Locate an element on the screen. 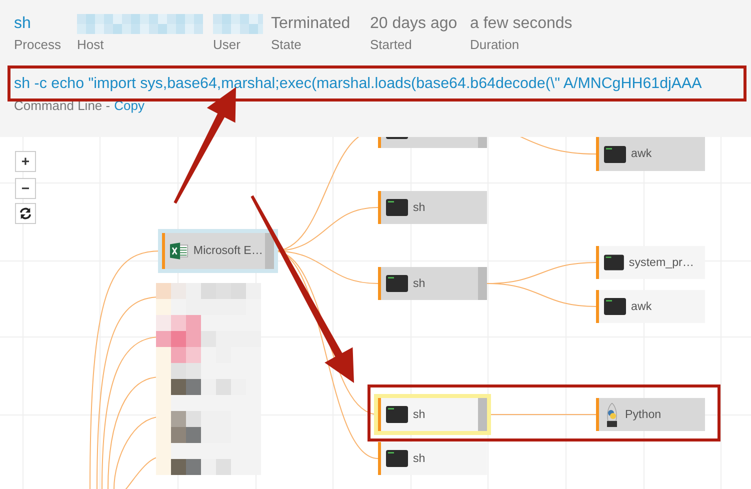  field-label: Duration is located at coordinates (495, 45).